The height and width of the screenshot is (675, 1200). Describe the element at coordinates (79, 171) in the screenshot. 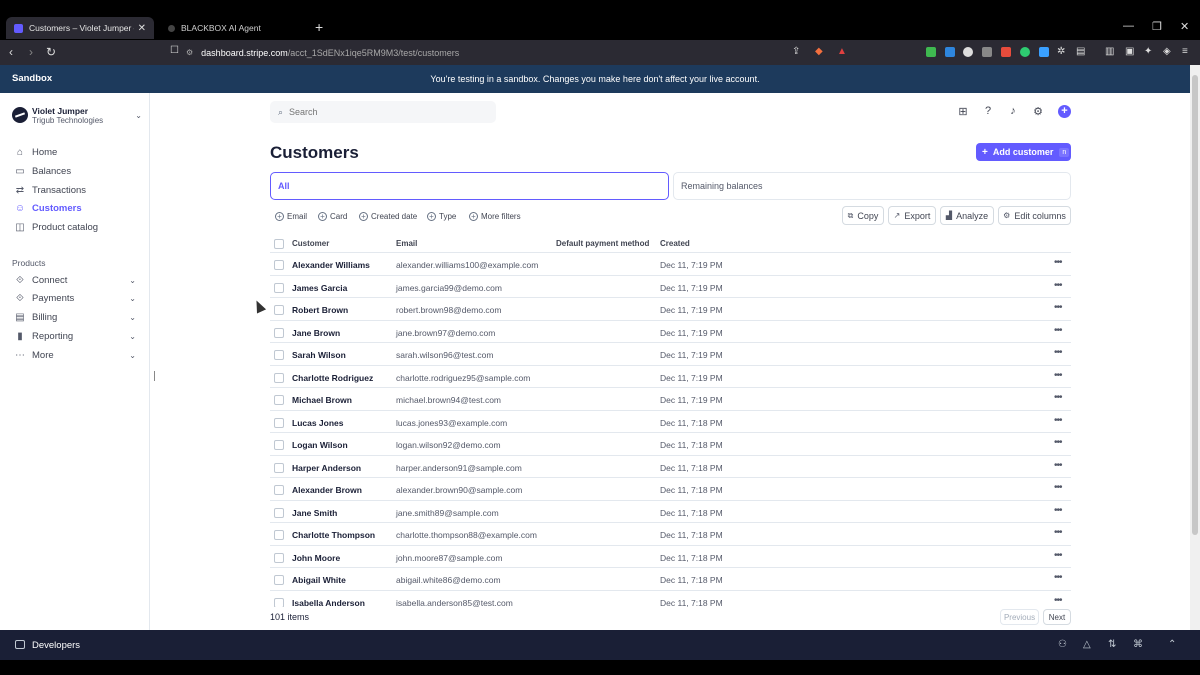

I see `sidebar-item-balances: ▭ Balances` at that location.